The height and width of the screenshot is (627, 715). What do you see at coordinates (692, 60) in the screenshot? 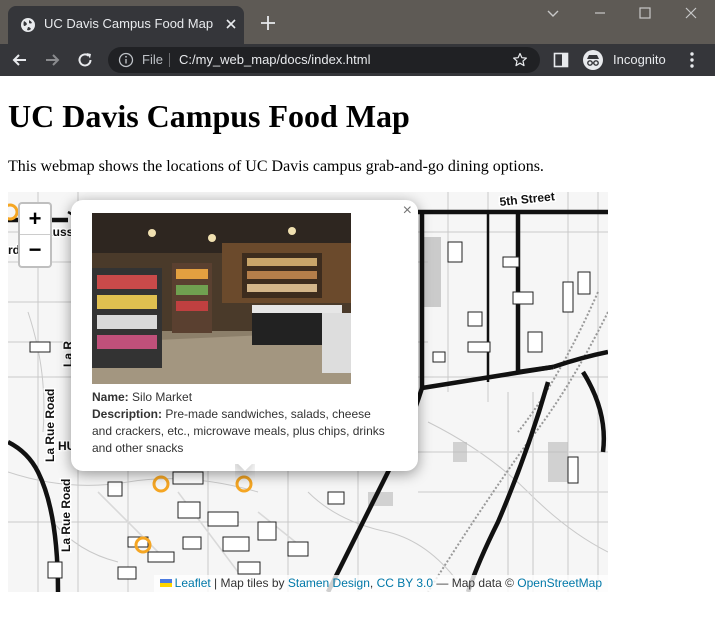
I see `more-menu-icon` at bounding box center [692, 60].